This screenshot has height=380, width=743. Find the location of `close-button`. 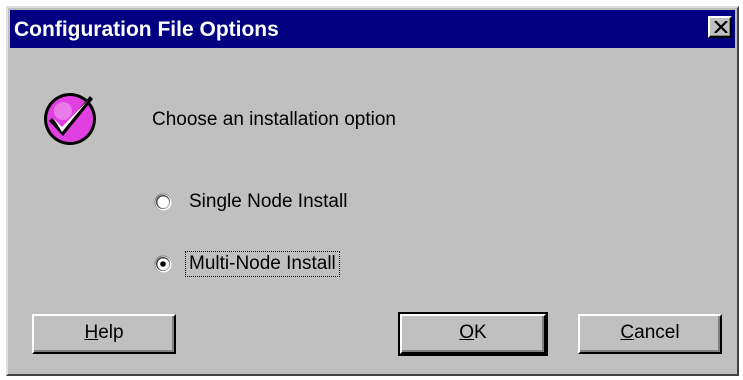

close-button is located at coordinates (720, 27).